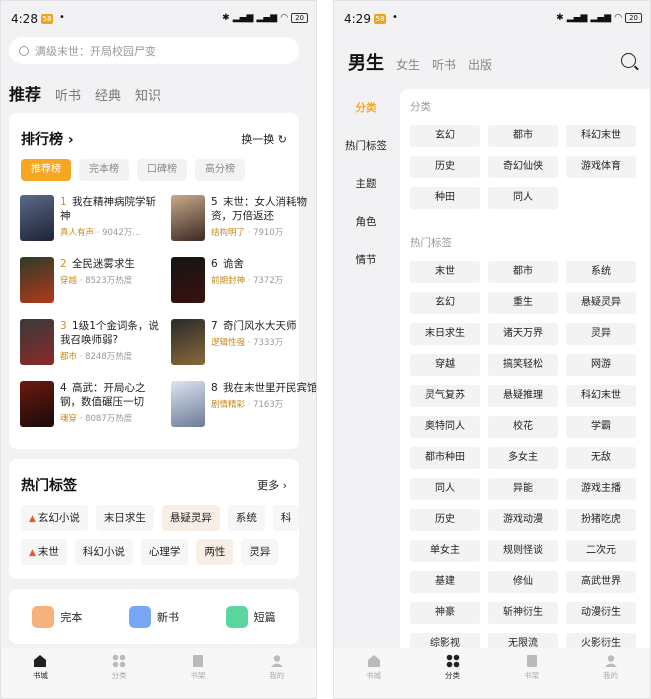  Describe the element at coordinates (264, 139) in the screenshot. I see `refresh-button: 换一换 ↻` at that location.